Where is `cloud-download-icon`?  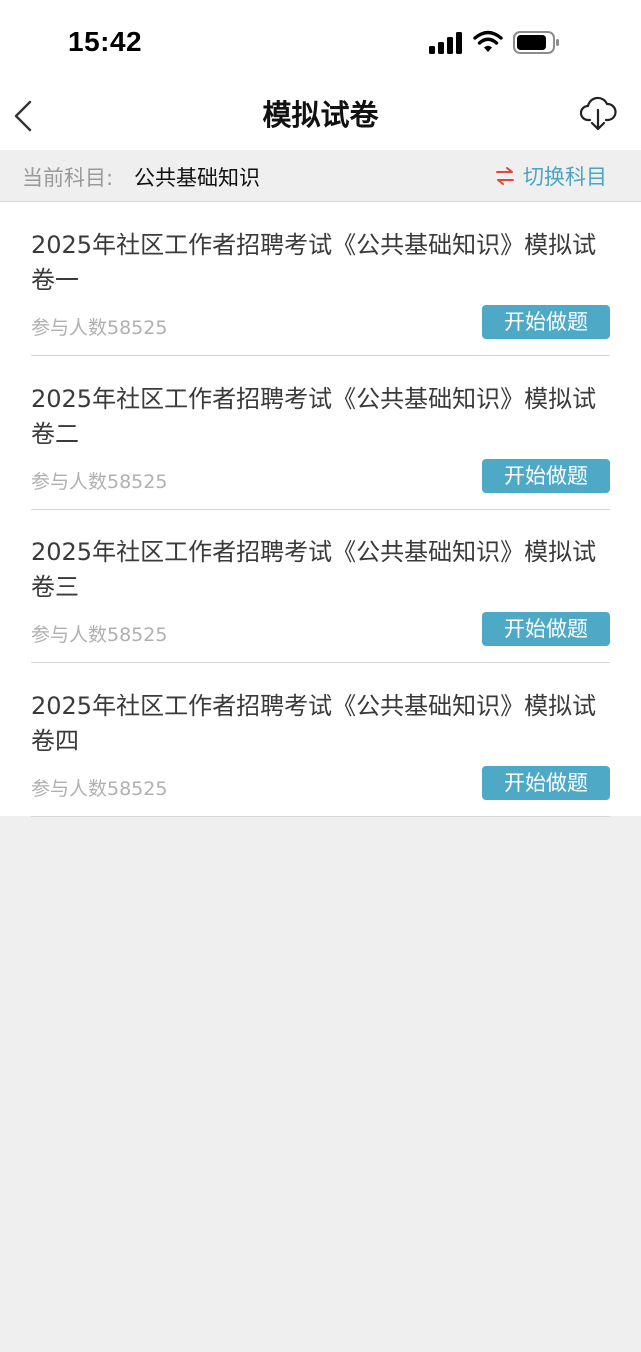
cloud-download-icon is located at coordinates (598, 113).